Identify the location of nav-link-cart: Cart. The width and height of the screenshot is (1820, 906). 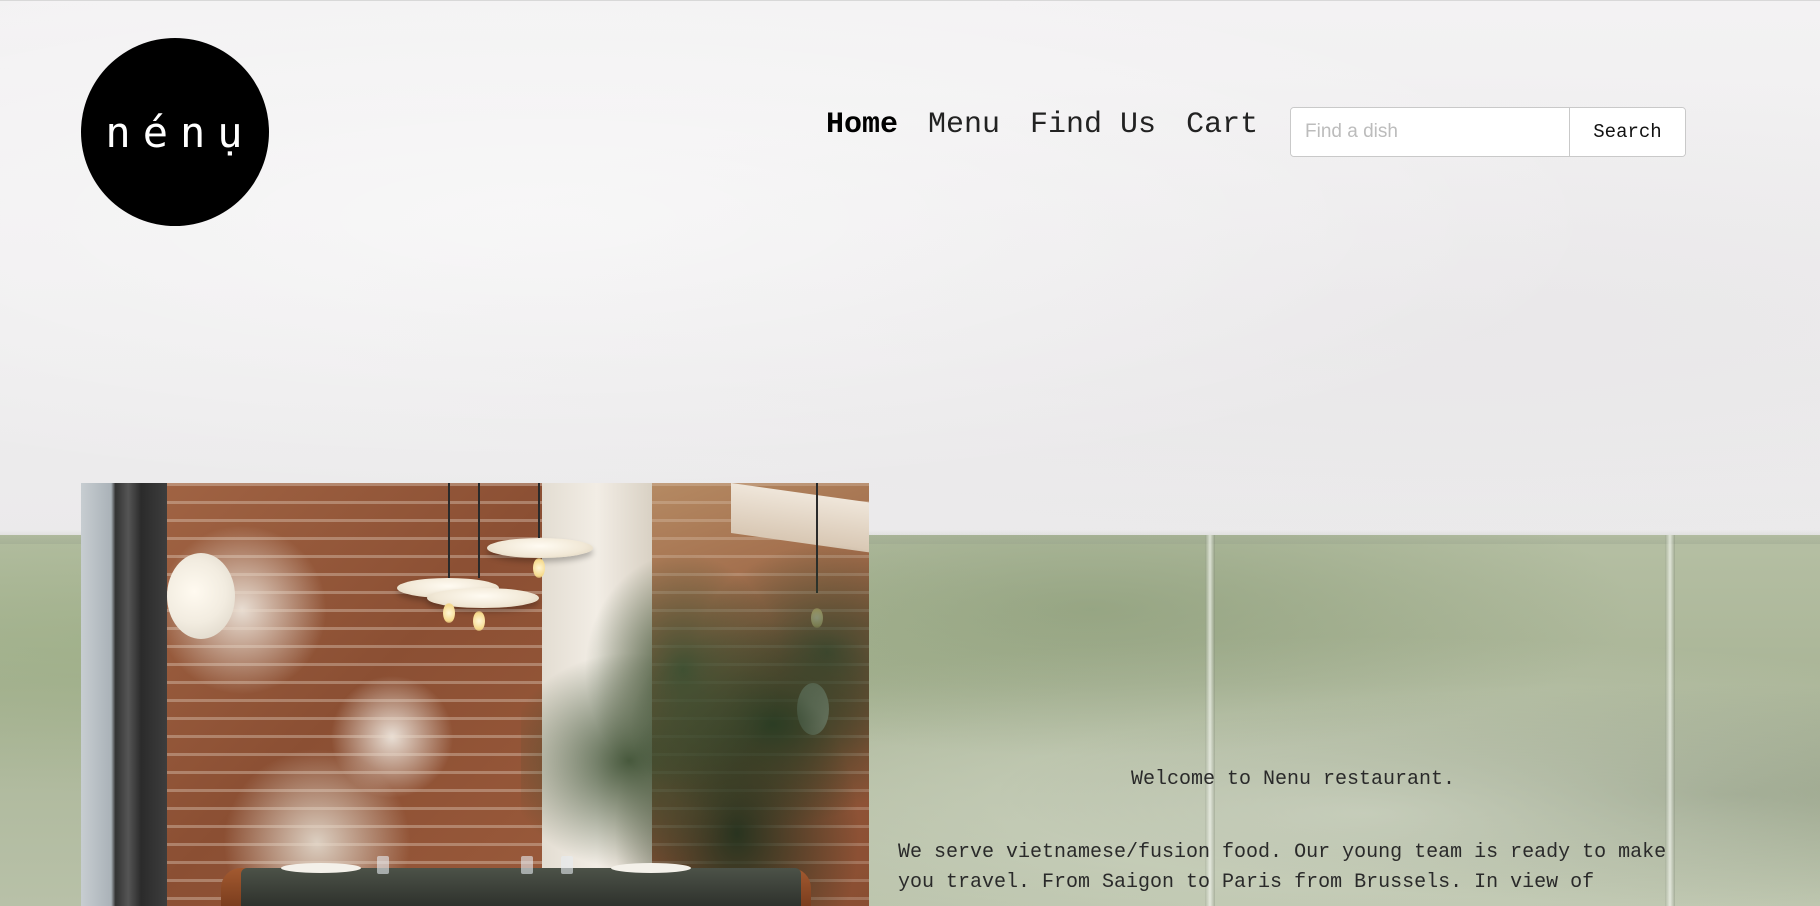
(1222, 125).